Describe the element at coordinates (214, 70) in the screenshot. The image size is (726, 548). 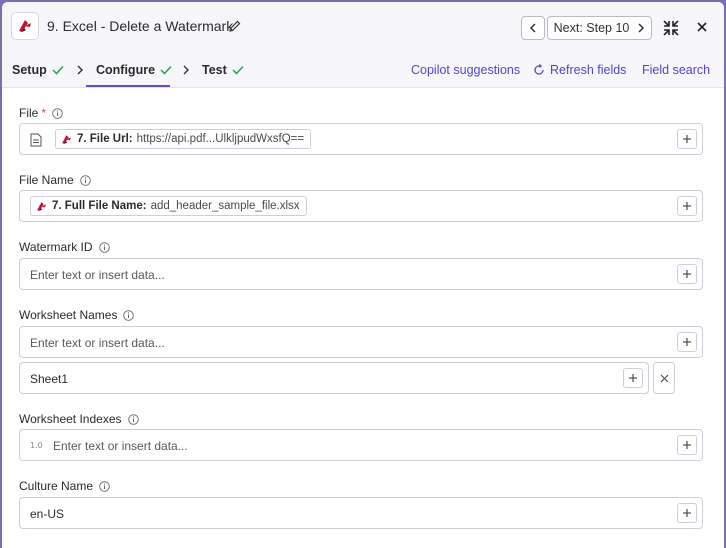
I see `tab-label: Test` at that location.